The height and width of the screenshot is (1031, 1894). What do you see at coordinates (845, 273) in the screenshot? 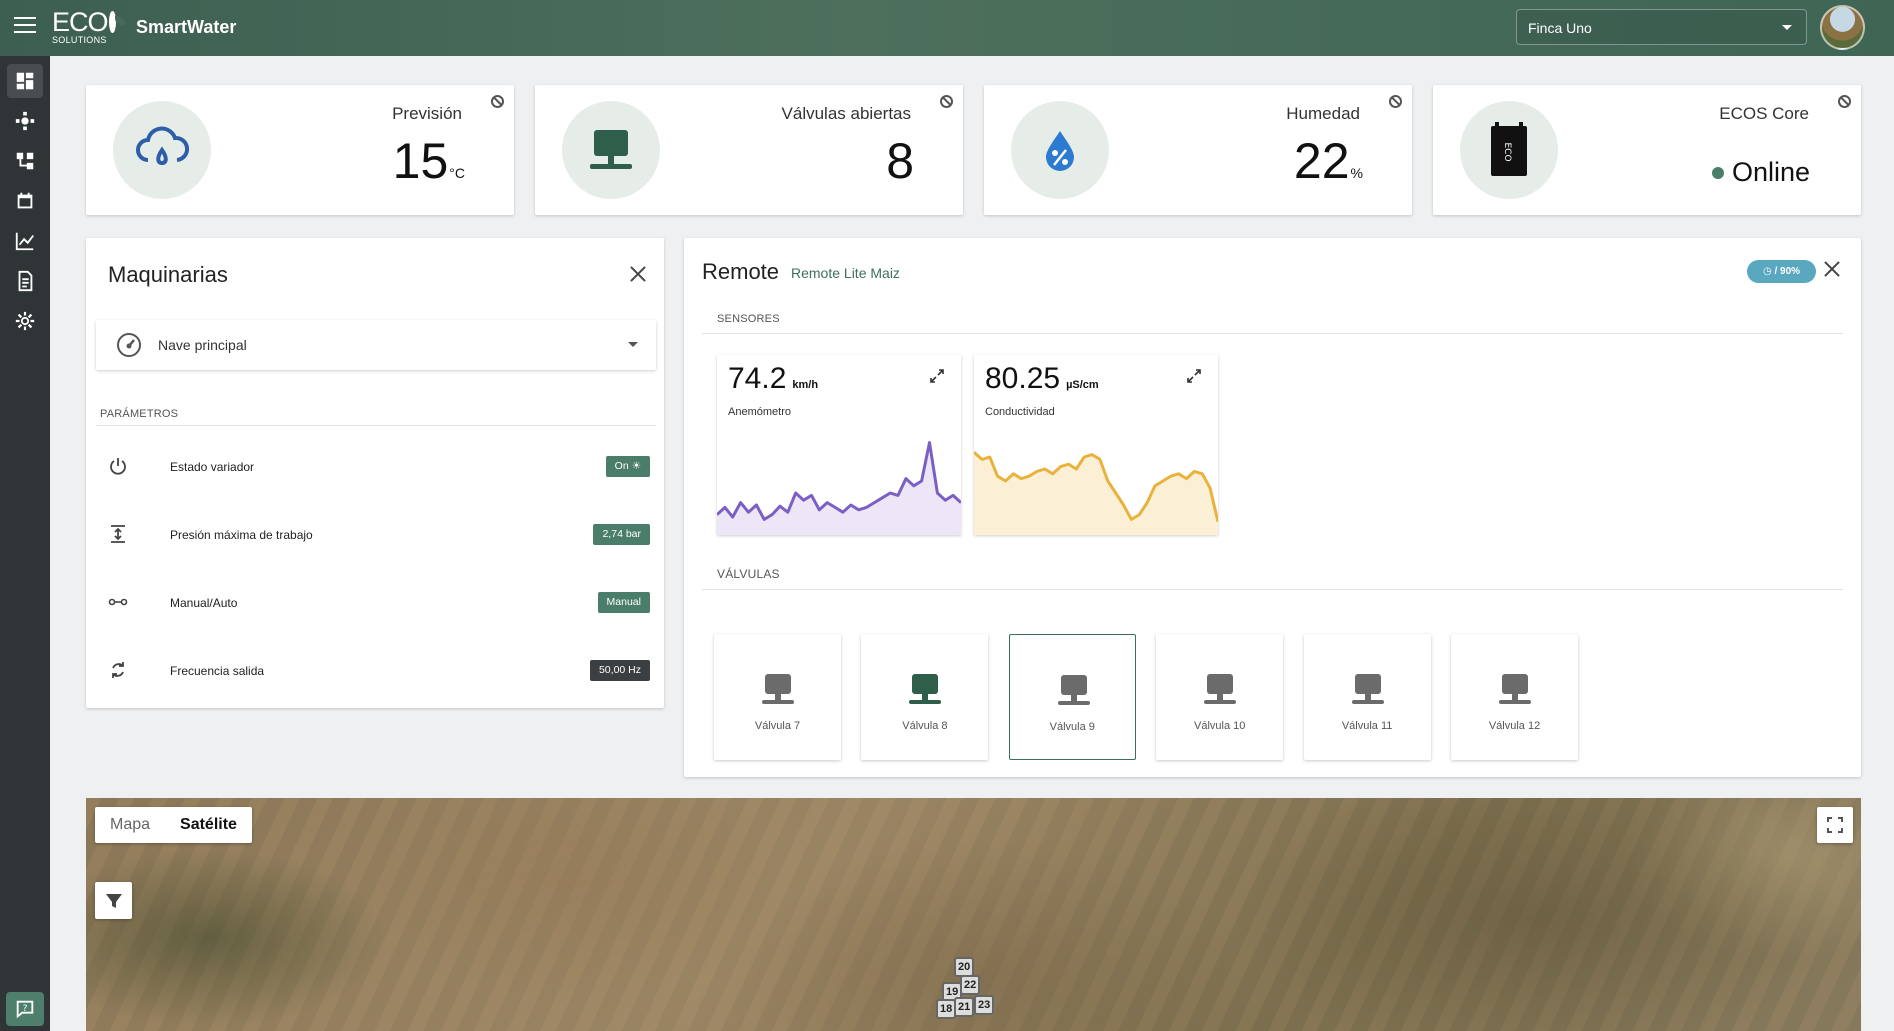
I see `remote-subtitle: Remote Lite Maiz` at bounding box center [845, 273].